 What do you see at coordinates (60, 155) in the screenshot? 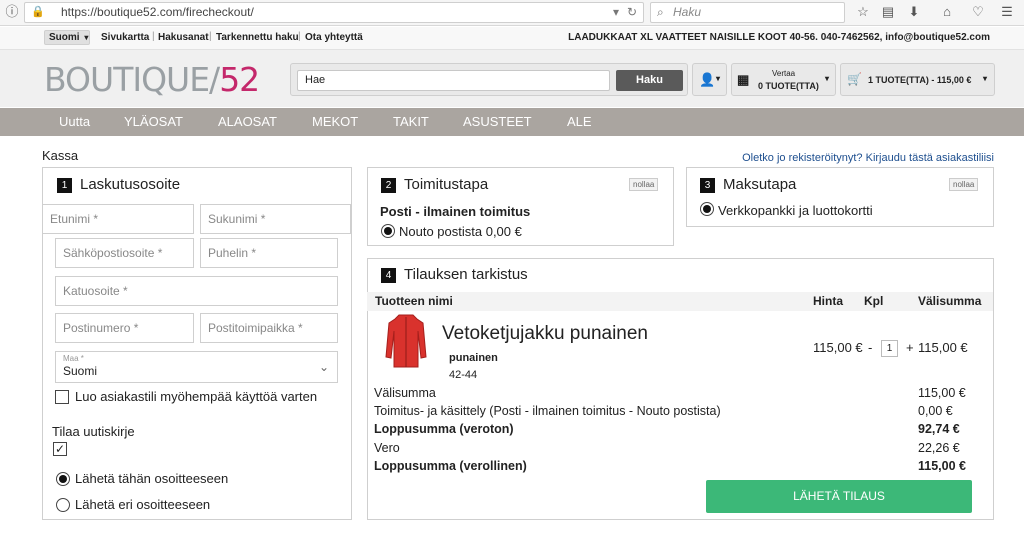
I see `page-title: Kassa` at bounding box center [60, 155].